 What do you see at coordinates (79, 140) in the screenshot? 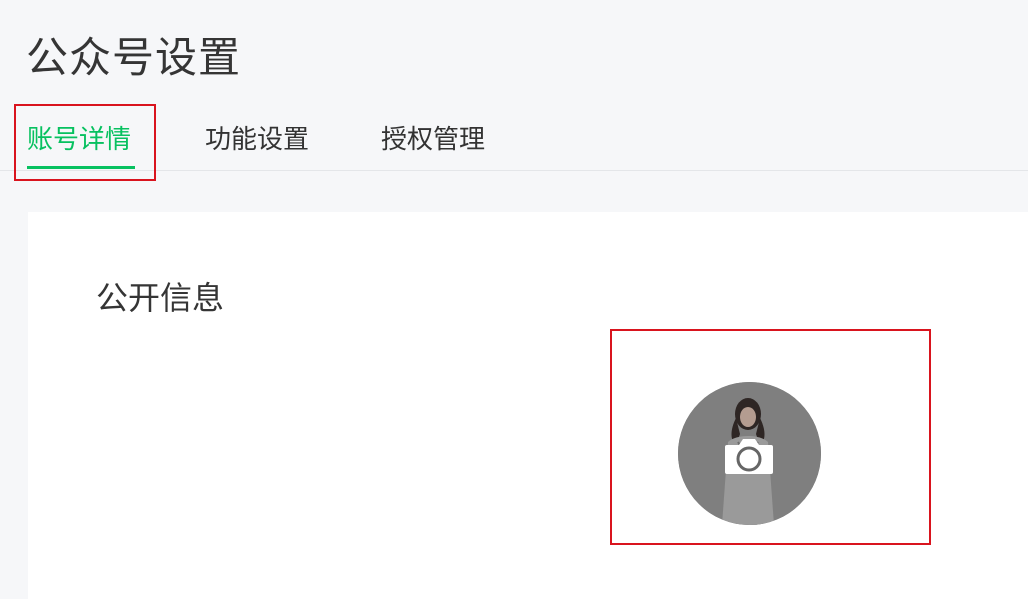
I see `tab-account-details: 账号详情` at bounding box center [79, 140].